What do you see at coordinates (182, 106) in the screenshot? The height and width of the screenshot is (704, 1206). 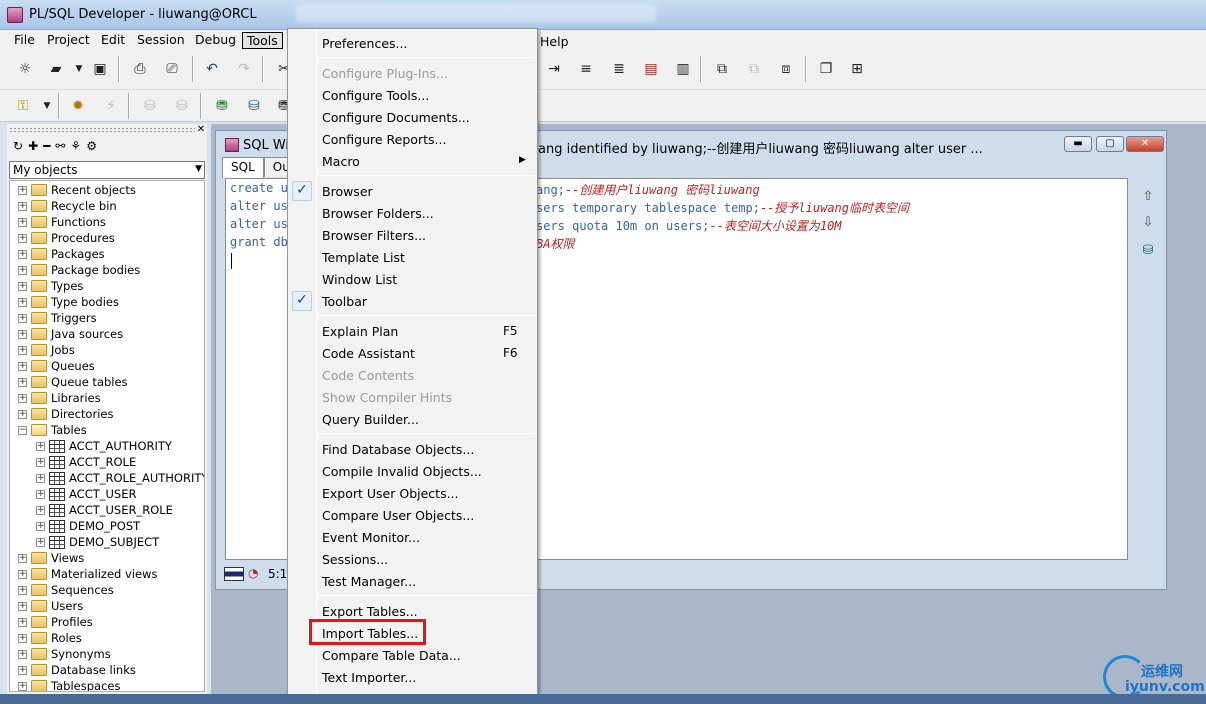 I see `rollback-icon: ⛁` at bounding box center [182, 106].